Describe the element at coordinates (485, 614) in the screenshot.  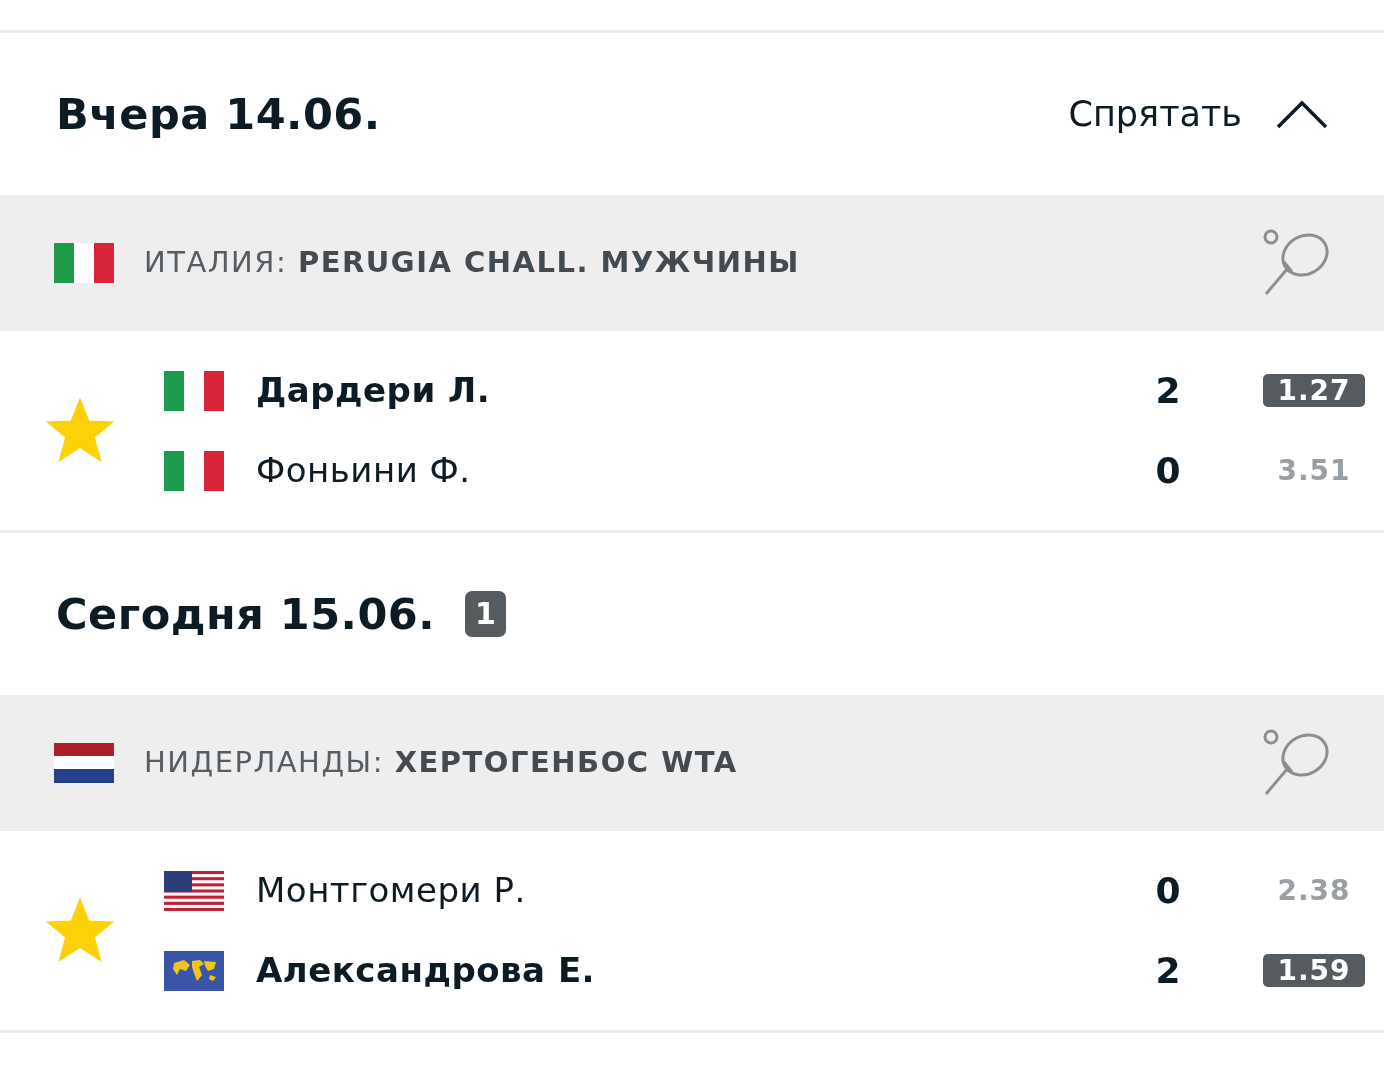
I see `count-badge: 1` at that location.